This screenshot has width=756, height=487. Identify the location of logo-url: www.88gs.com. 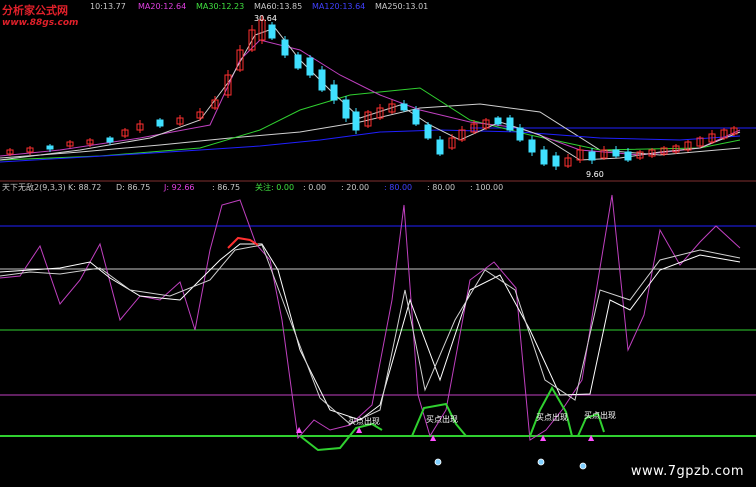
(40, 23).